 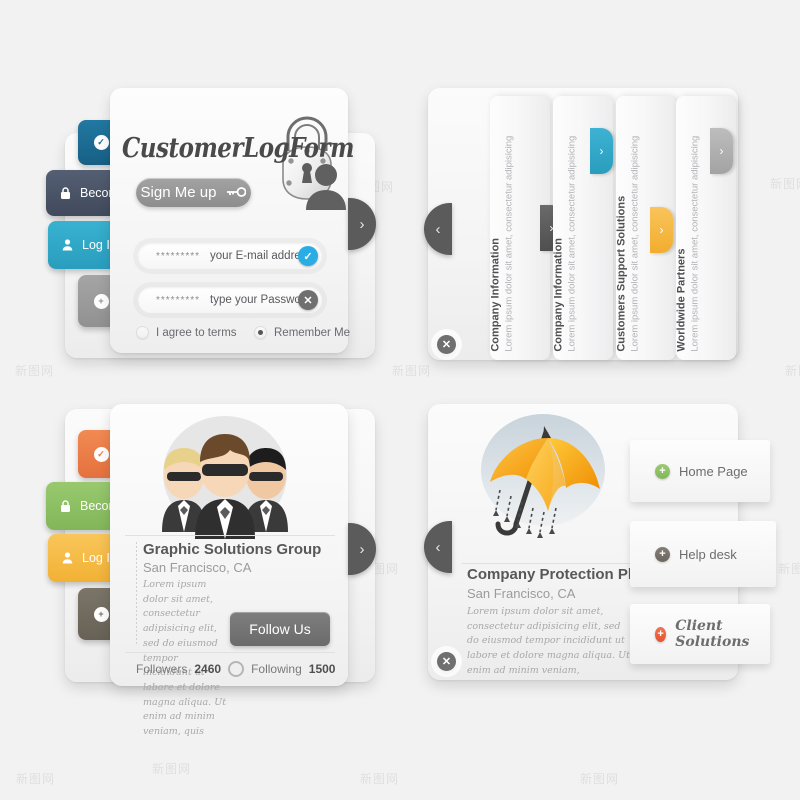 I want to click on protection-close-button: ✕, so click(x=446, y=661).